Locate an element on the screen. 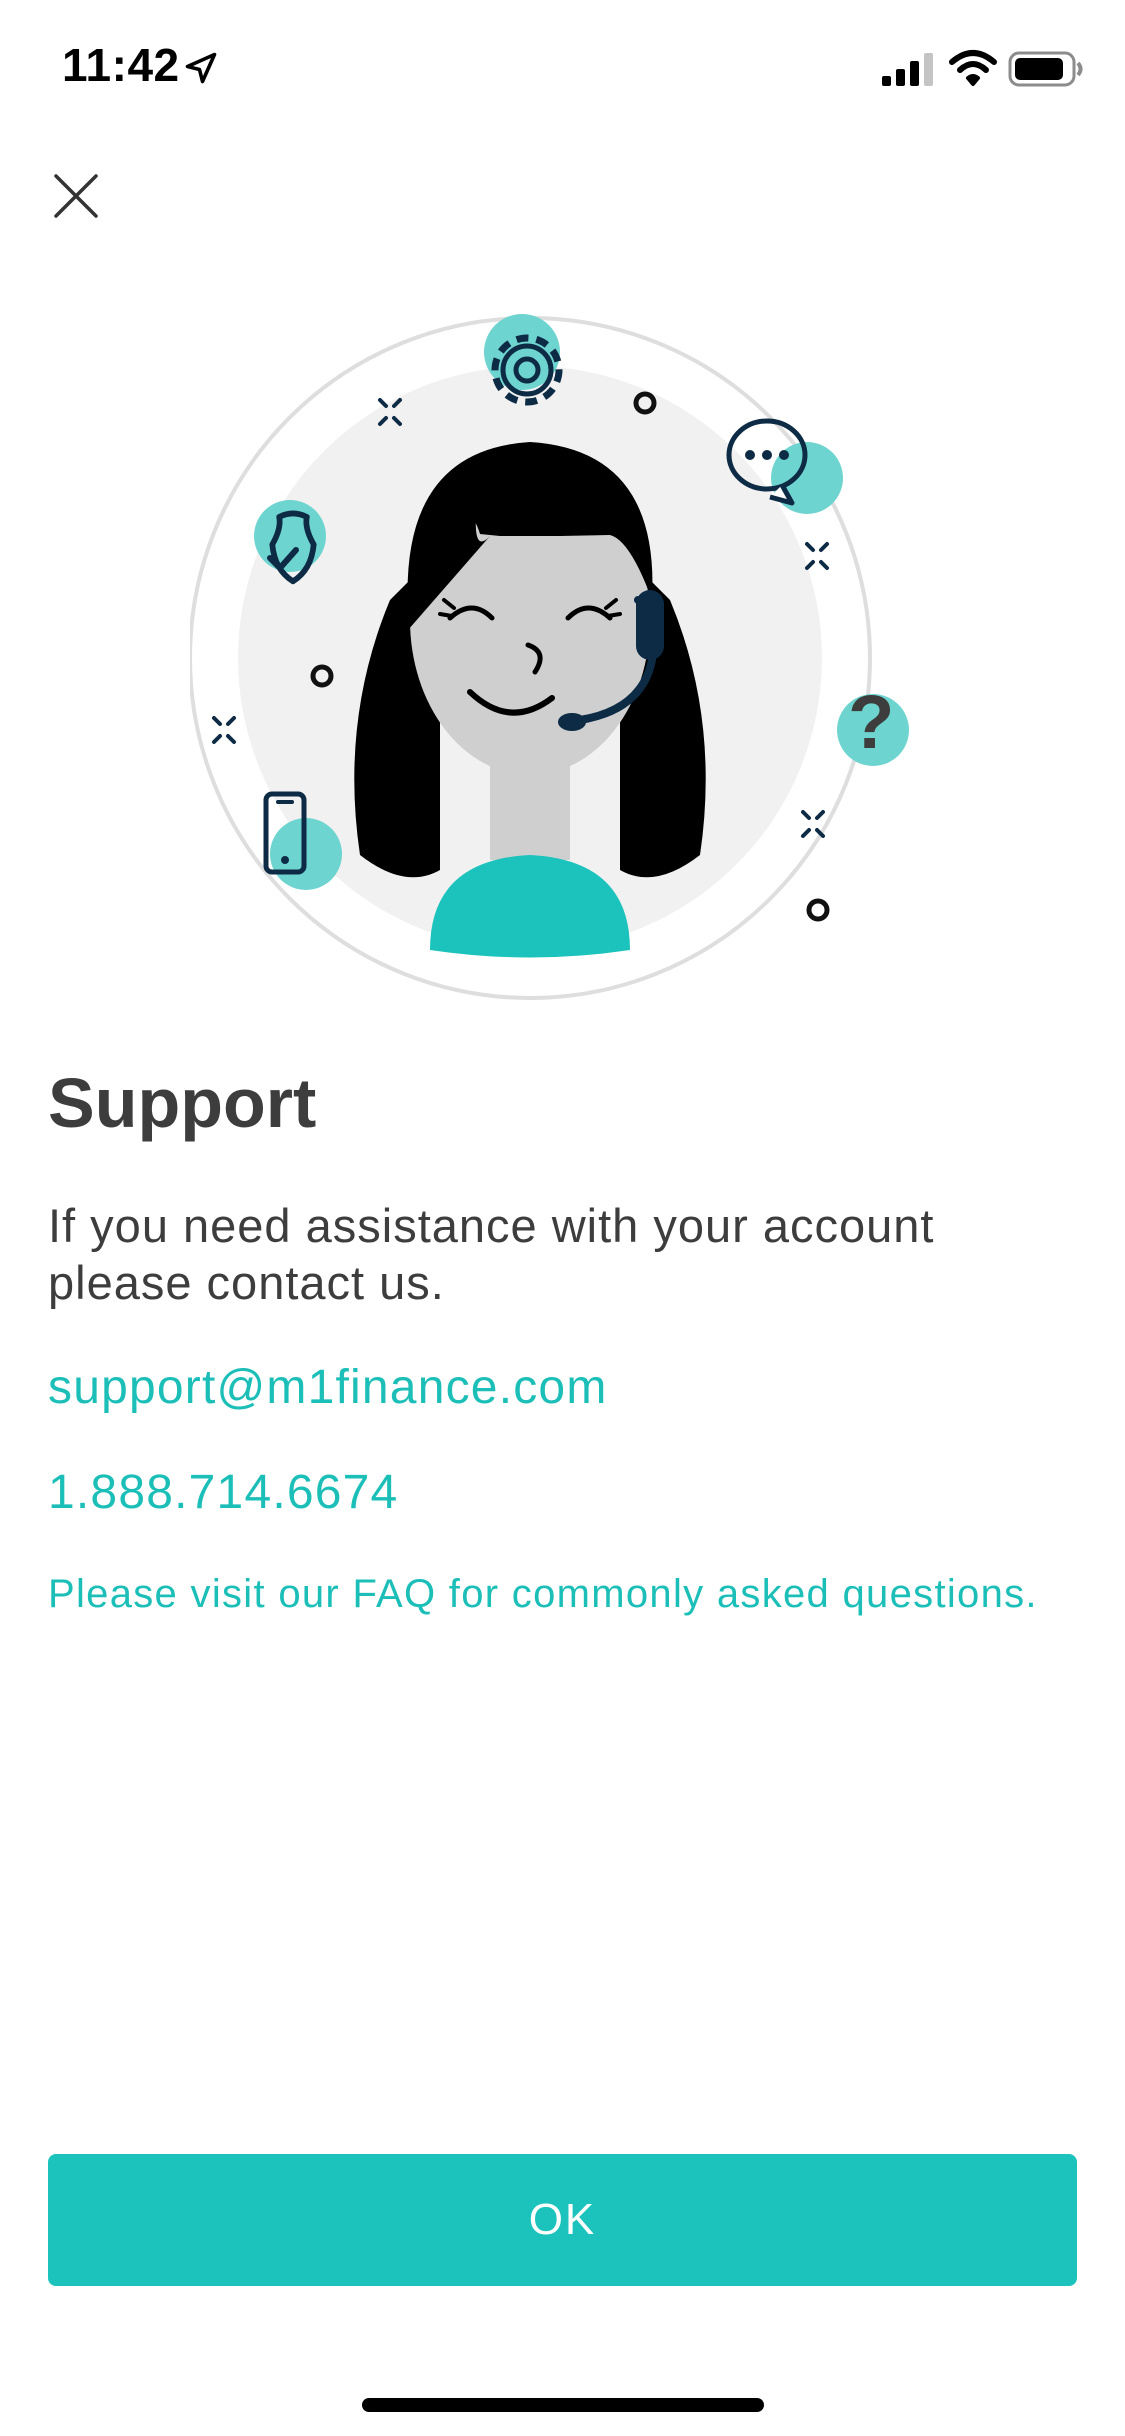  close-button is located at coordinates (76, 196).